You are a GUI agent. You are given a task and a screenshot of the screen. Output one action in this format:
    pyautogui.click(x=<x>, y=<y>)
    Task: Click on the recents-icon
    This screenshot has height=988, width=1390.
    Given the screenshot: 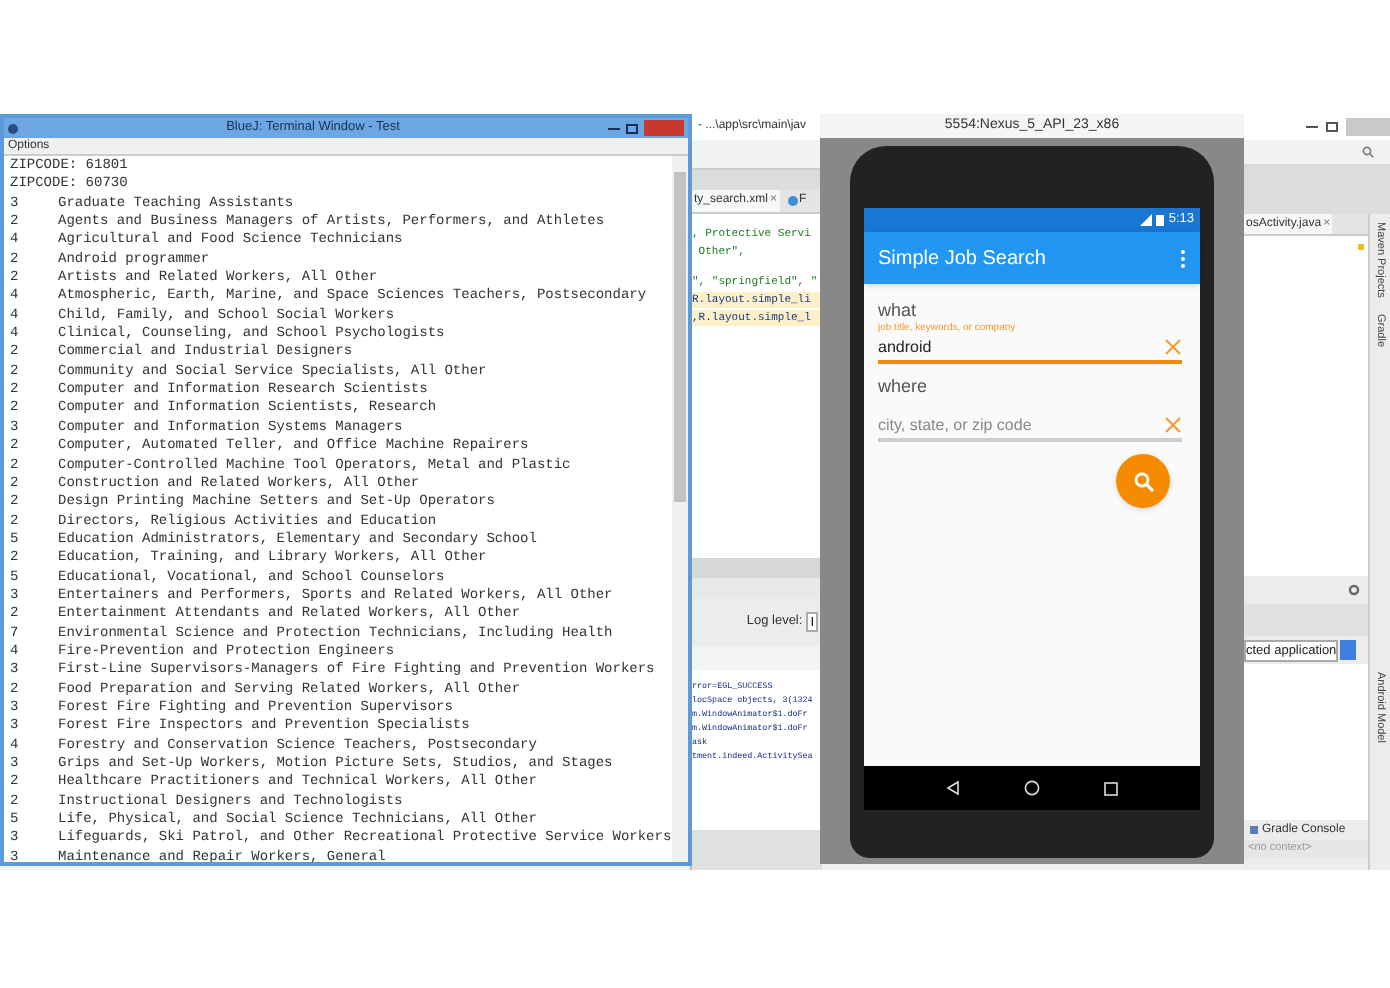 What is the action you would take?
    pyautogui.click(x=1111, y=788)
    